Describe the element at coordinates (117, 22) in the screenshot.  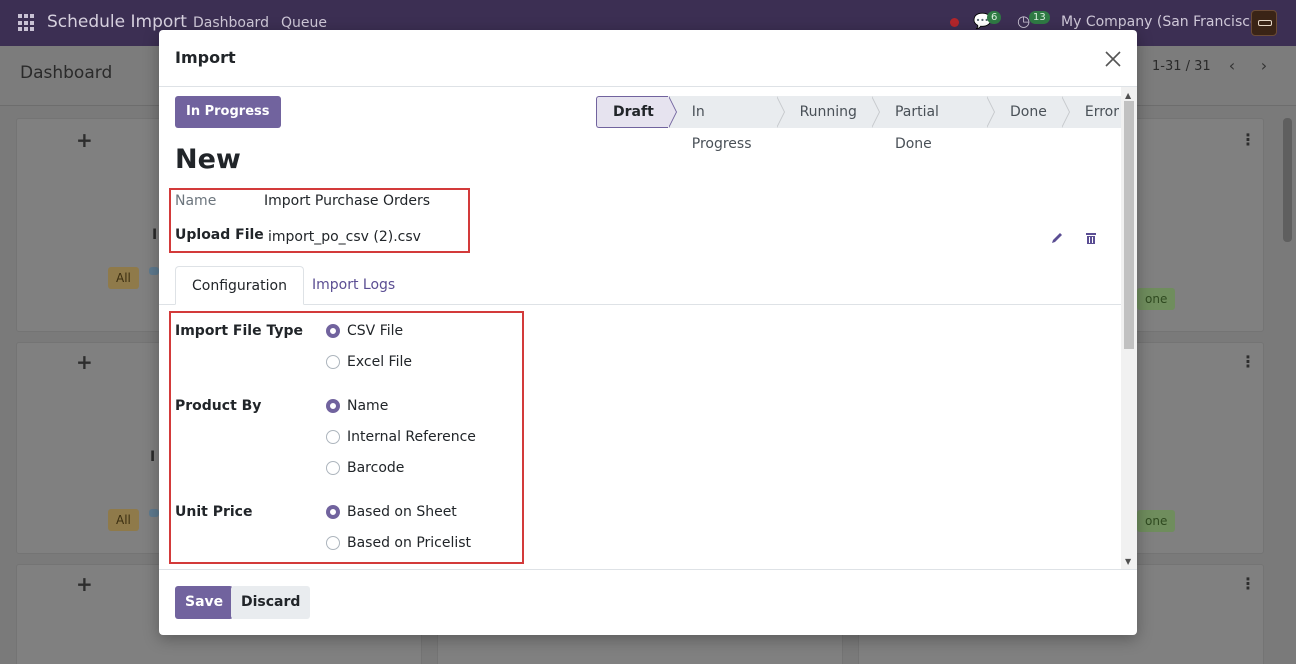
I see `app-brand: Schedule Import` at that location.